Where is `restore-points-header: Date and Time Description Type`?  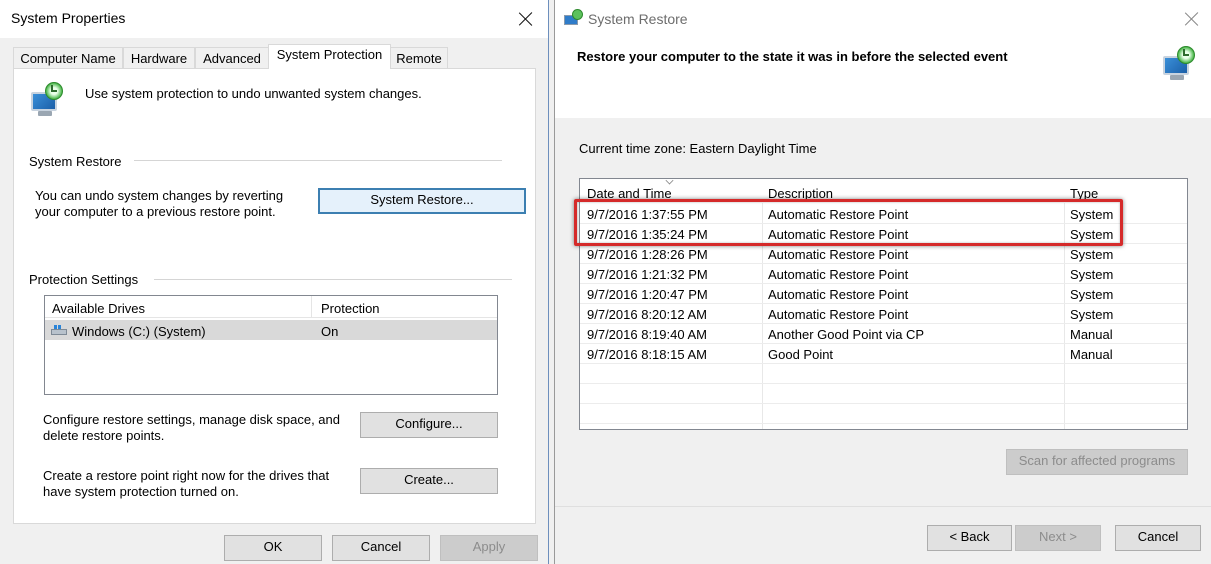
restore-points-header: Date and Time Description Type is located at coordinates (883, 189).